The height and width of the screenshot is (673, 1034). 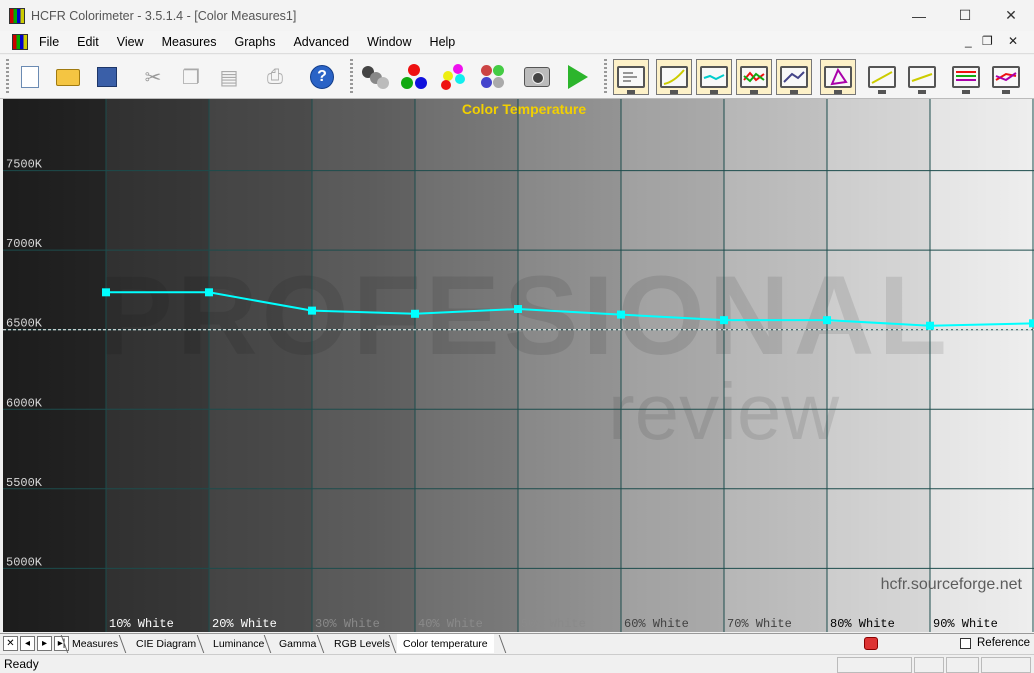 I want to click on app-logo-icon, so click(x=17, y=15).